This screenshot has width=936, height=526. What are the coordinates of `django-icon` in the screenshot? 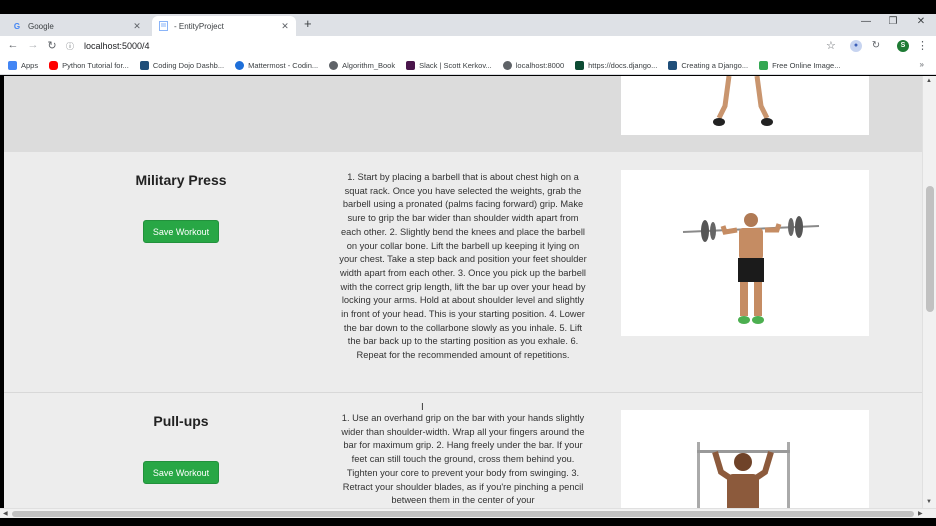 It's located at (580, 65).